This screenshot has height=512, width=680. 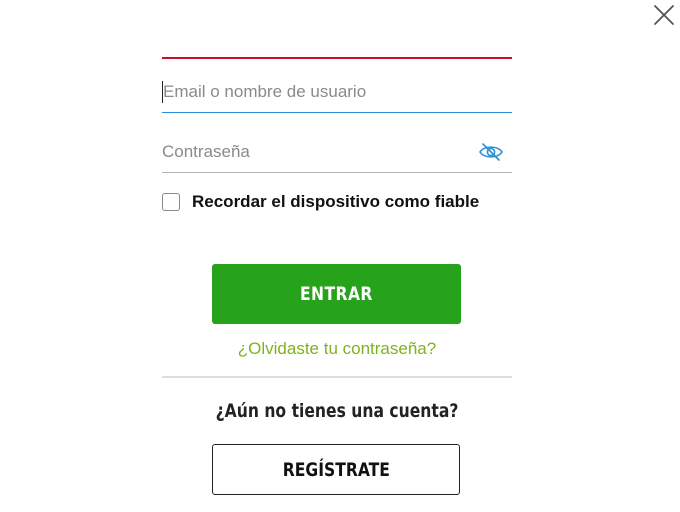 I want to click on close-icon, so click(x=664, y=15).